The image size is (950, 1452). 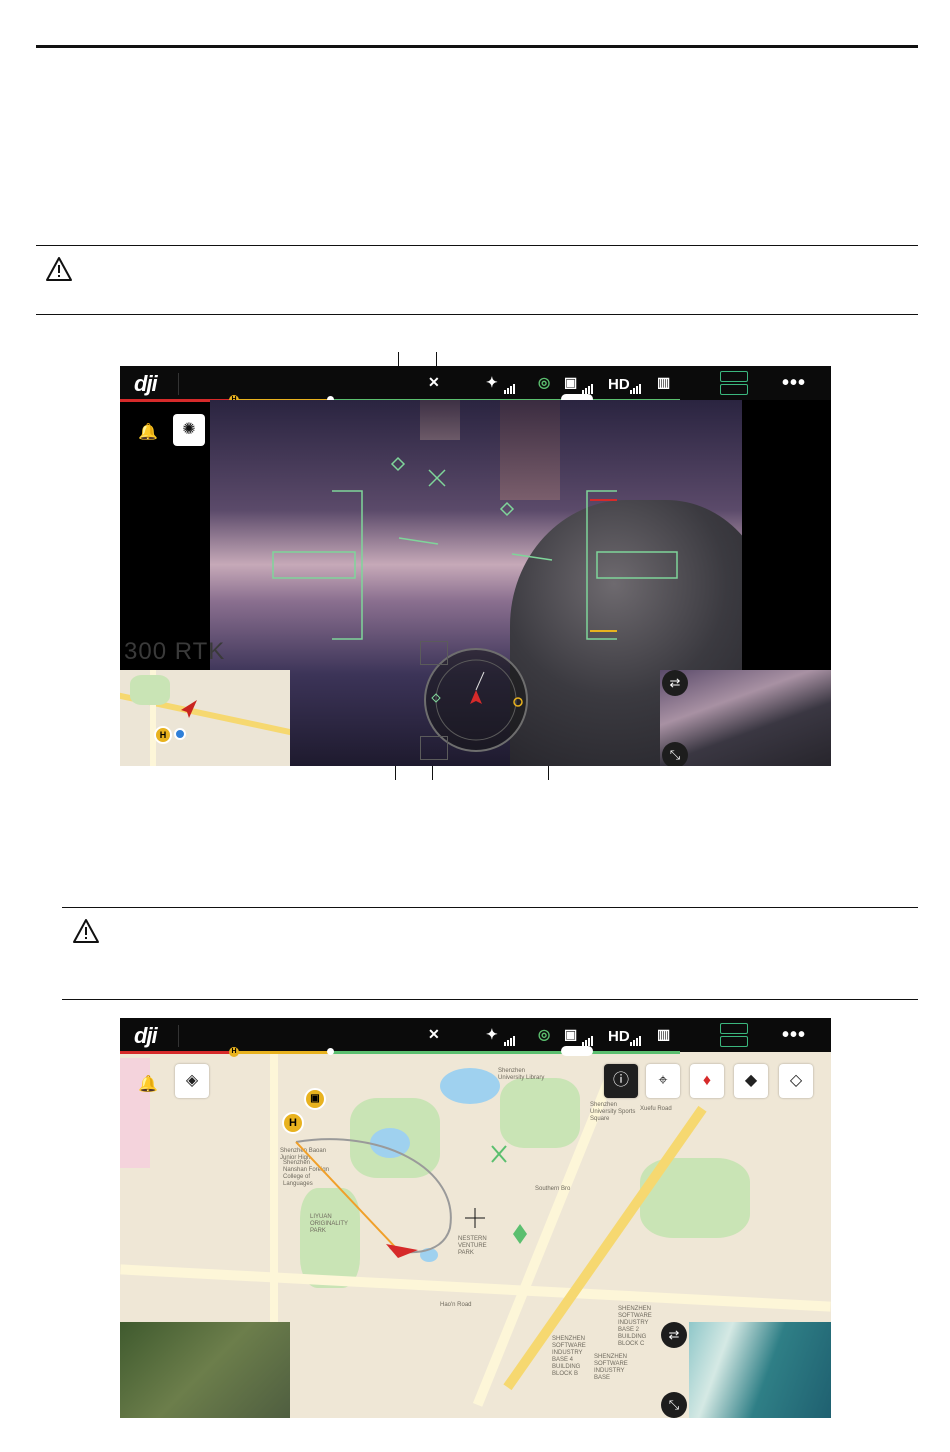 I want to click on waypoint-icon: ◈, so click(x=192, y=1080).